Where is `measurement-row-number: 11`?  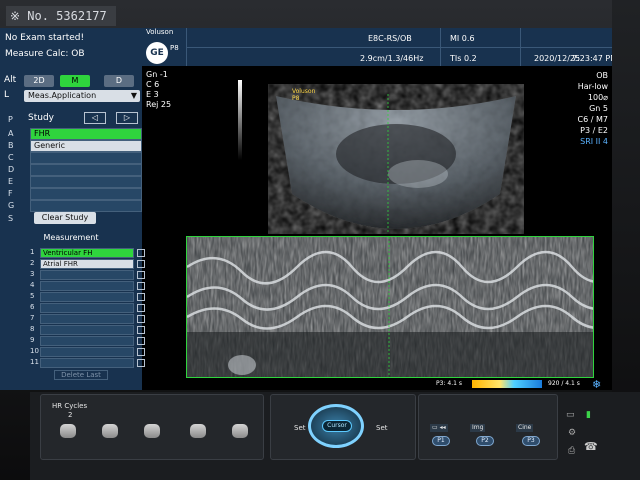 measurement-row-number: 11 is located at coordinates (34, 362).